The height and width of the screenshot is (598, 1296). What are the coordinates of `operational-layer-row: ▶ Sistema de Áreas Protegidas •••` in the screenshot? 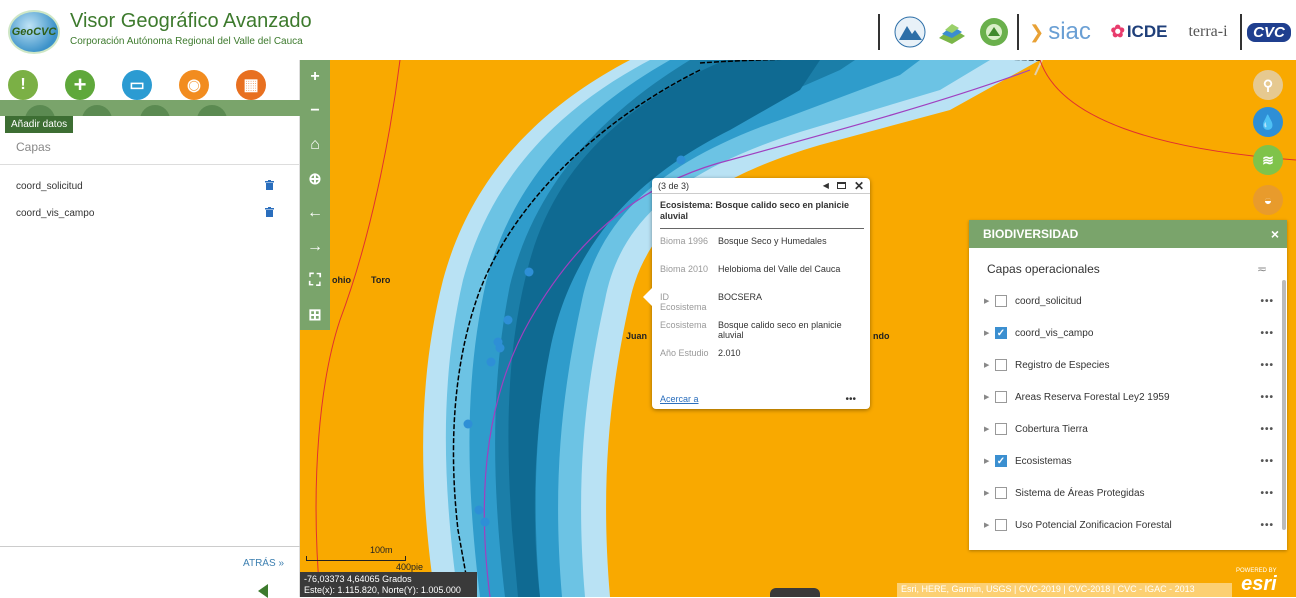 It's located at (1129, 493).